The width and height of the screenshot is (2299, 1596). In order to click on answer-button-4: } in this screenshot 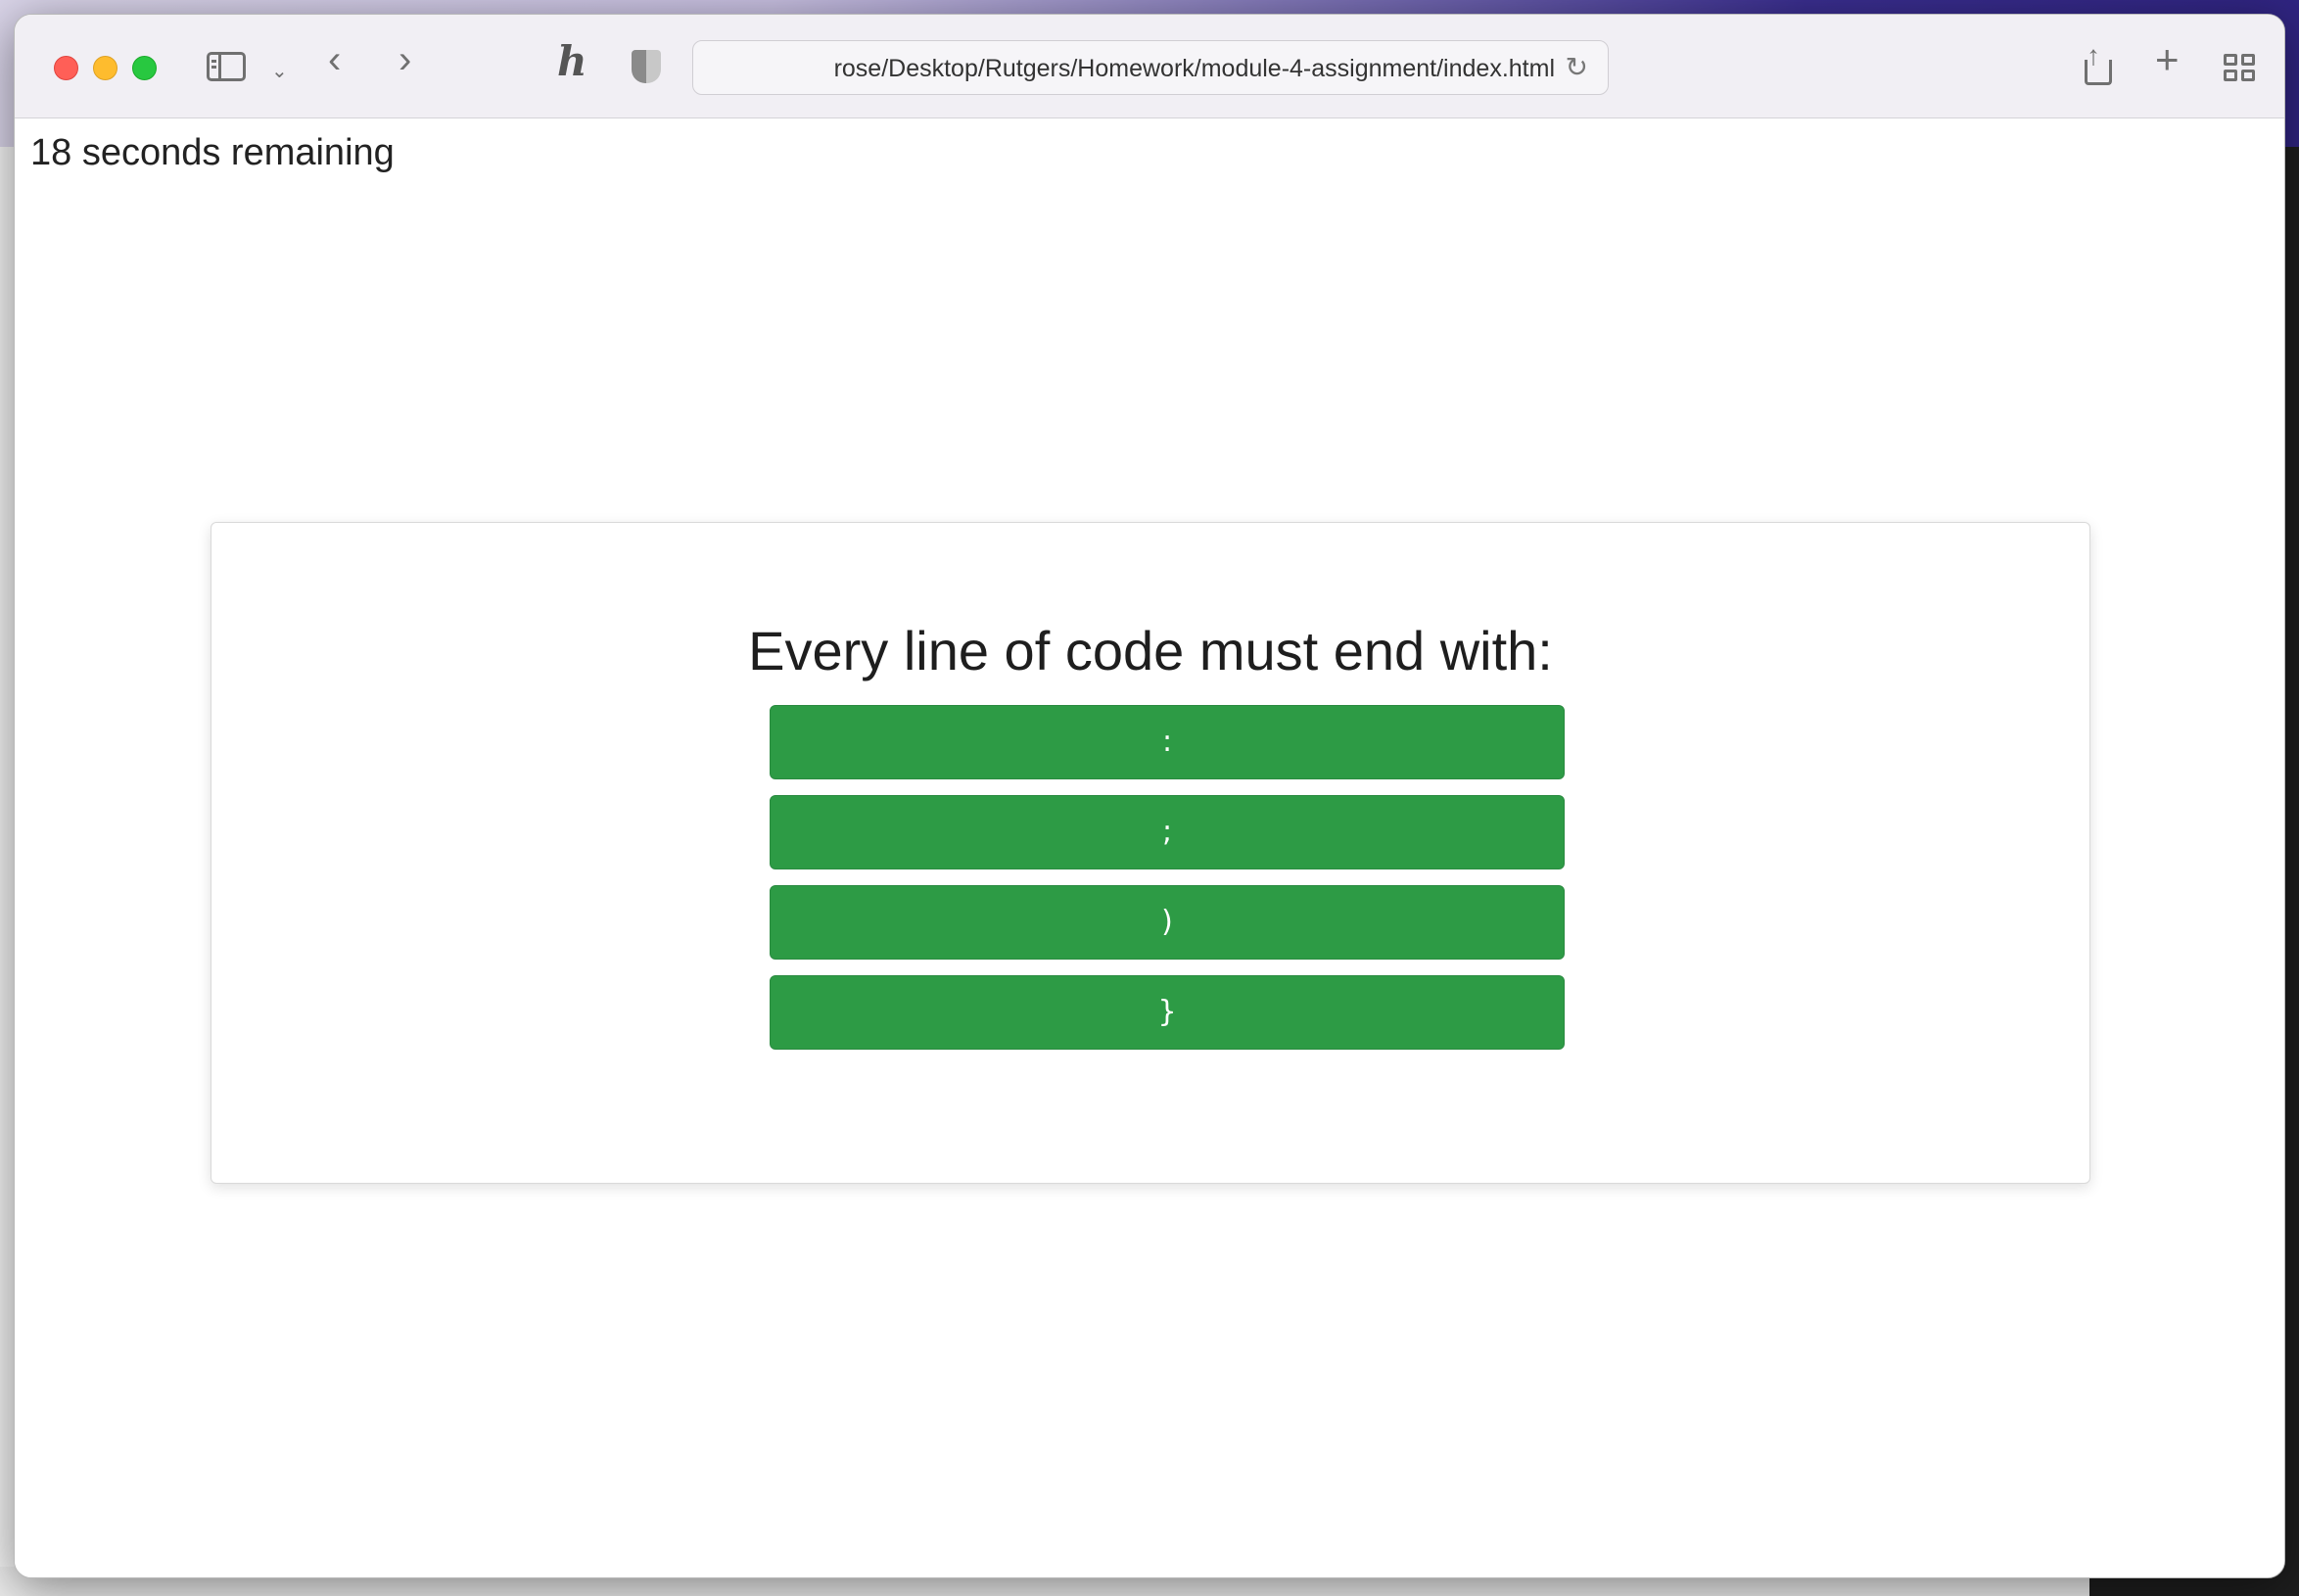, I will do `click(1168, 1012)`.